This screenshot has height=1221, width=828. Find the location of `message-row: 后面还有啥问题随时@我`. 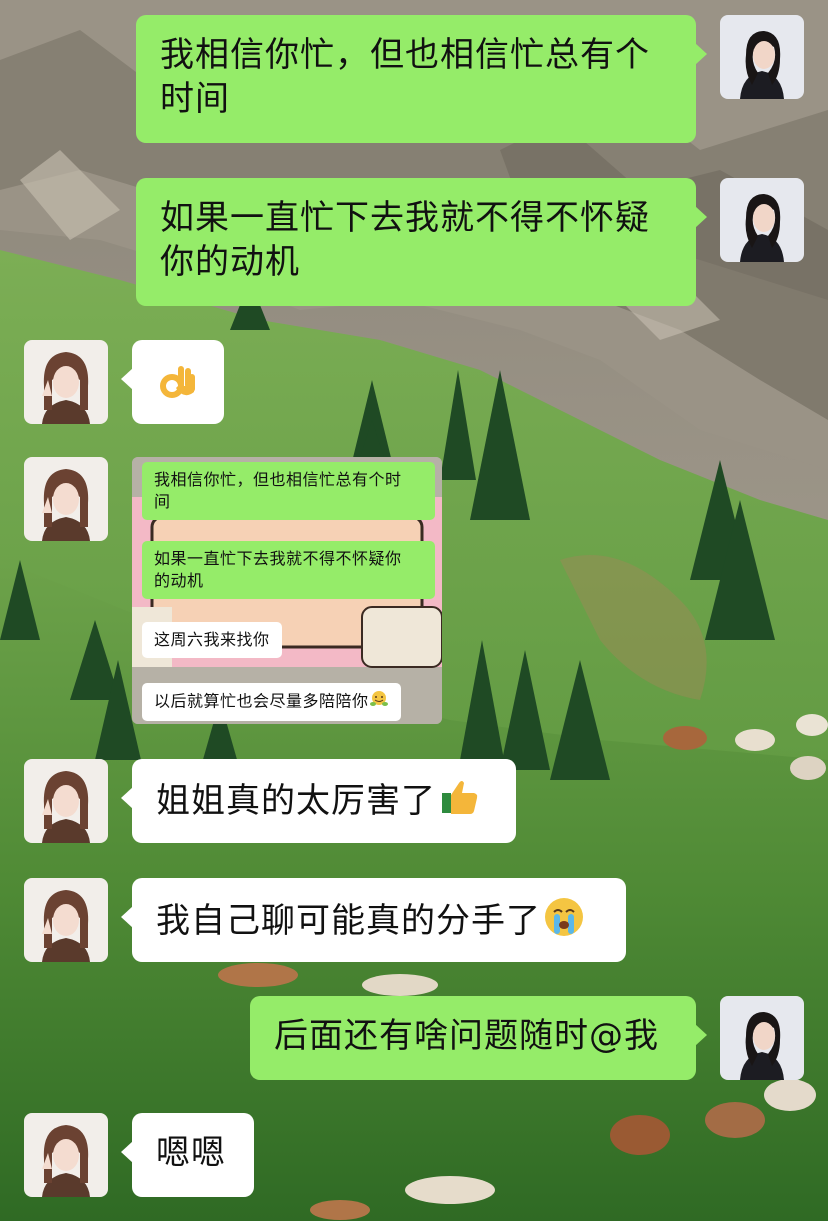

message-row: 后面还有啥问题随时@我 is located at coordinates (414, 1038).